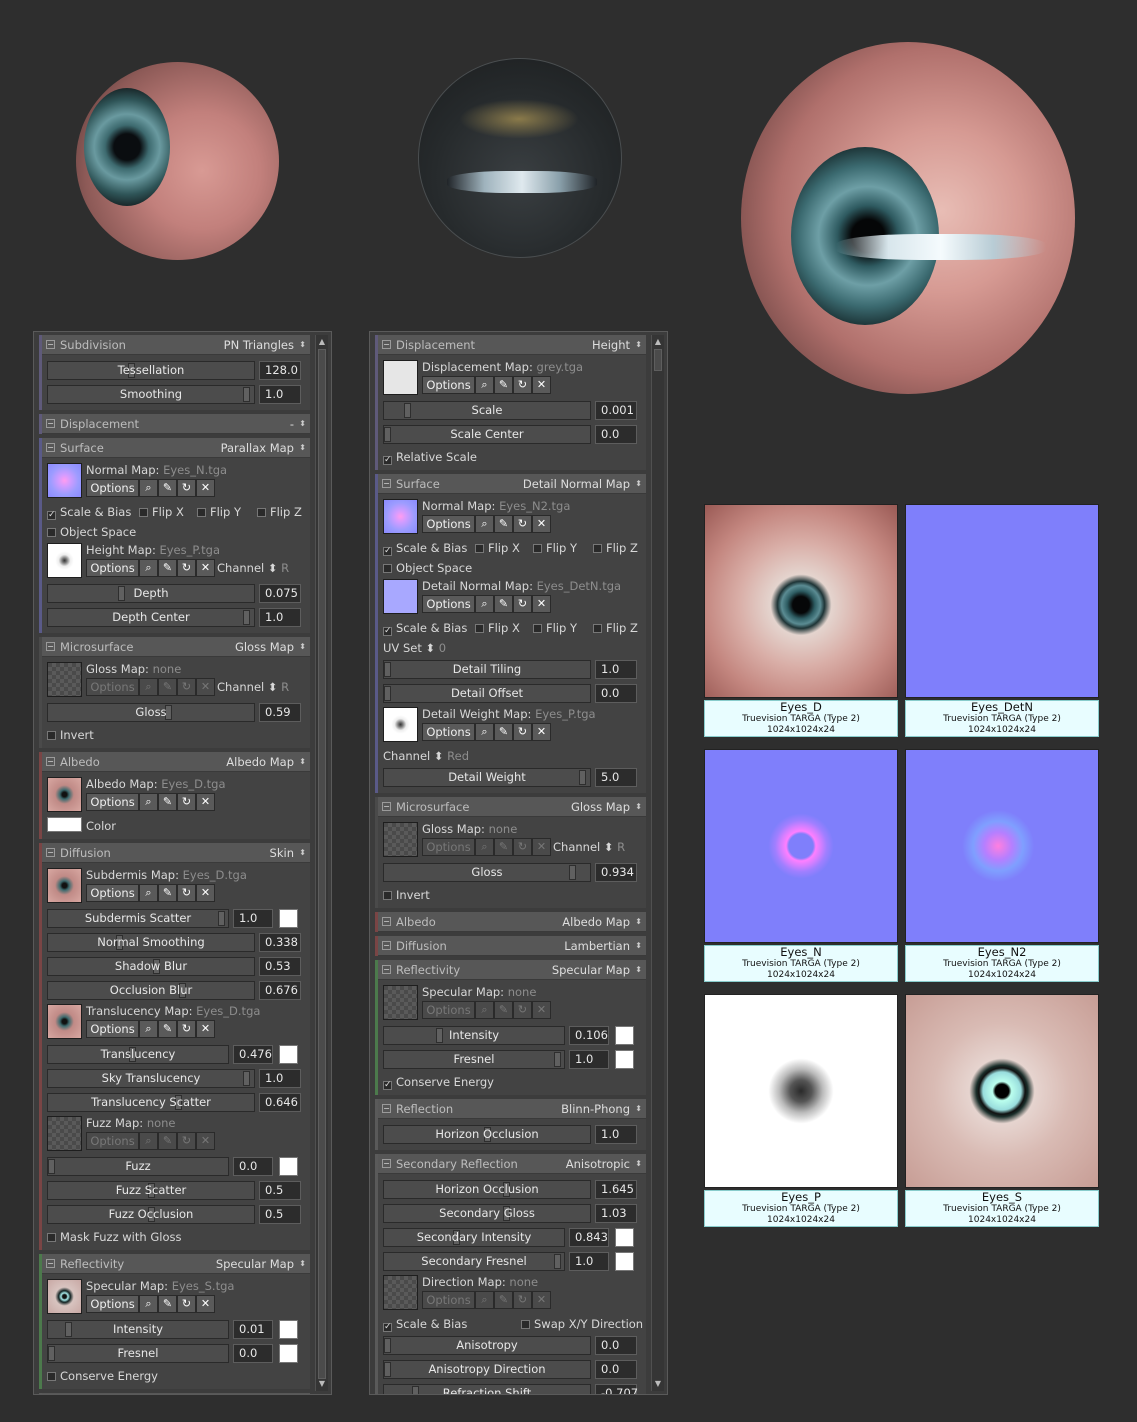 This screenshot has height=1422, width=1137. What do you see at coordinates (427, 568) in the screenshot?
I see `checkbox-object-space: Object Space` at bounding box center [427, 568].